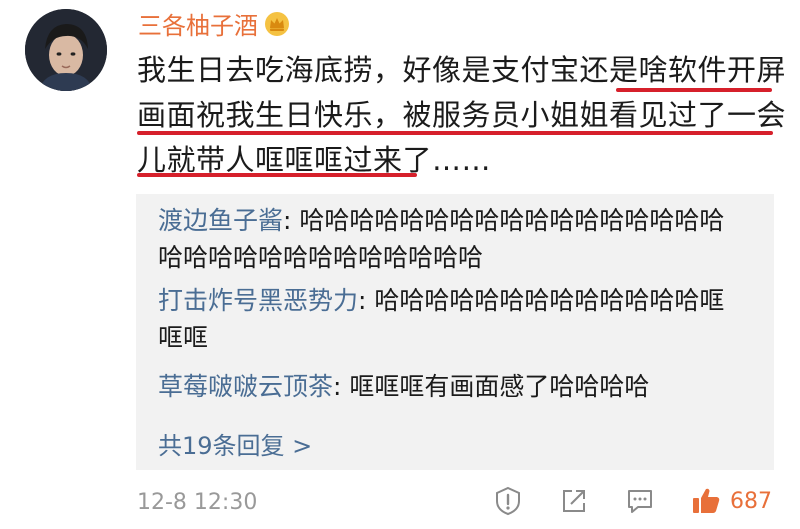 Image resolution: width=800 pixels, height=529 pixels. I want to click on comment-icon, so click(640, 501).